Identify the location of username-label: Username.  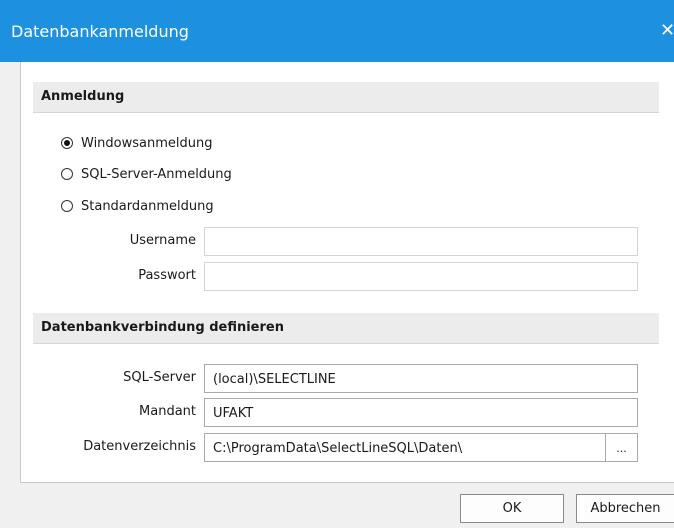
(162, 240).